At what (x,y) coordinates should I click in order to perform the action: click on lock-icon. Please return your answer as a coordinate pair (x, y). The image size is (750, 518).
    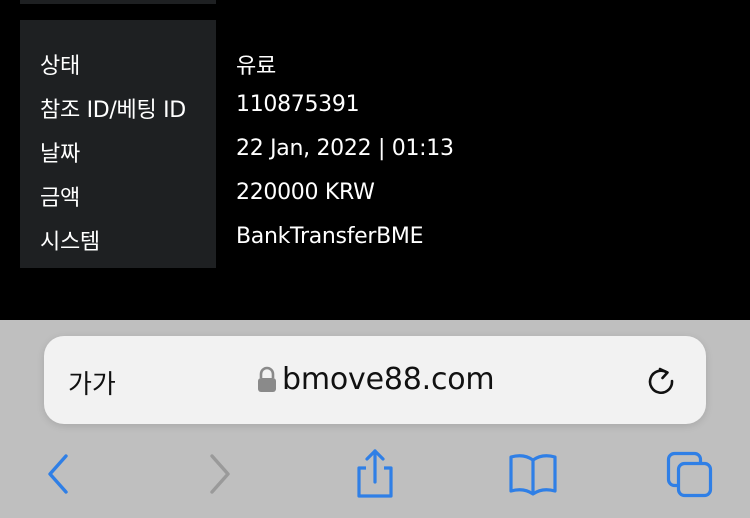
    Looking at the image, I should click on (267, 379).